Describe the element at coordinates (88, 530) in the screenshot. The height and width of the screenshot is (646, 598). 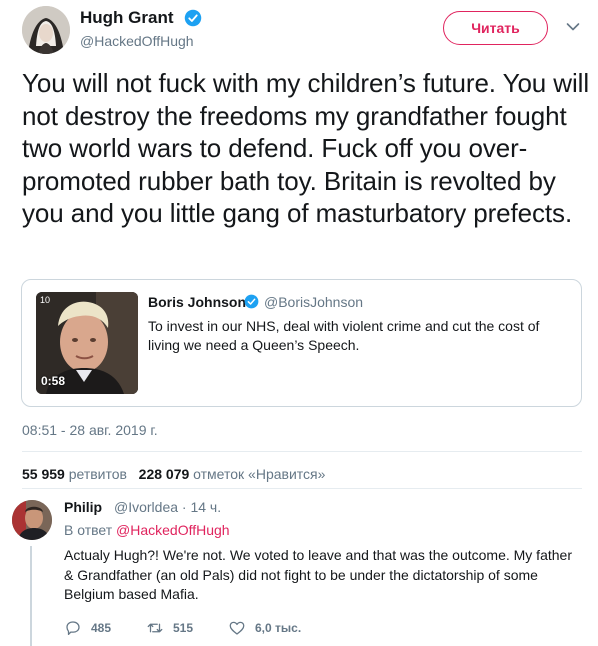
I see `reply-to-prefix: В ответ` at that location.